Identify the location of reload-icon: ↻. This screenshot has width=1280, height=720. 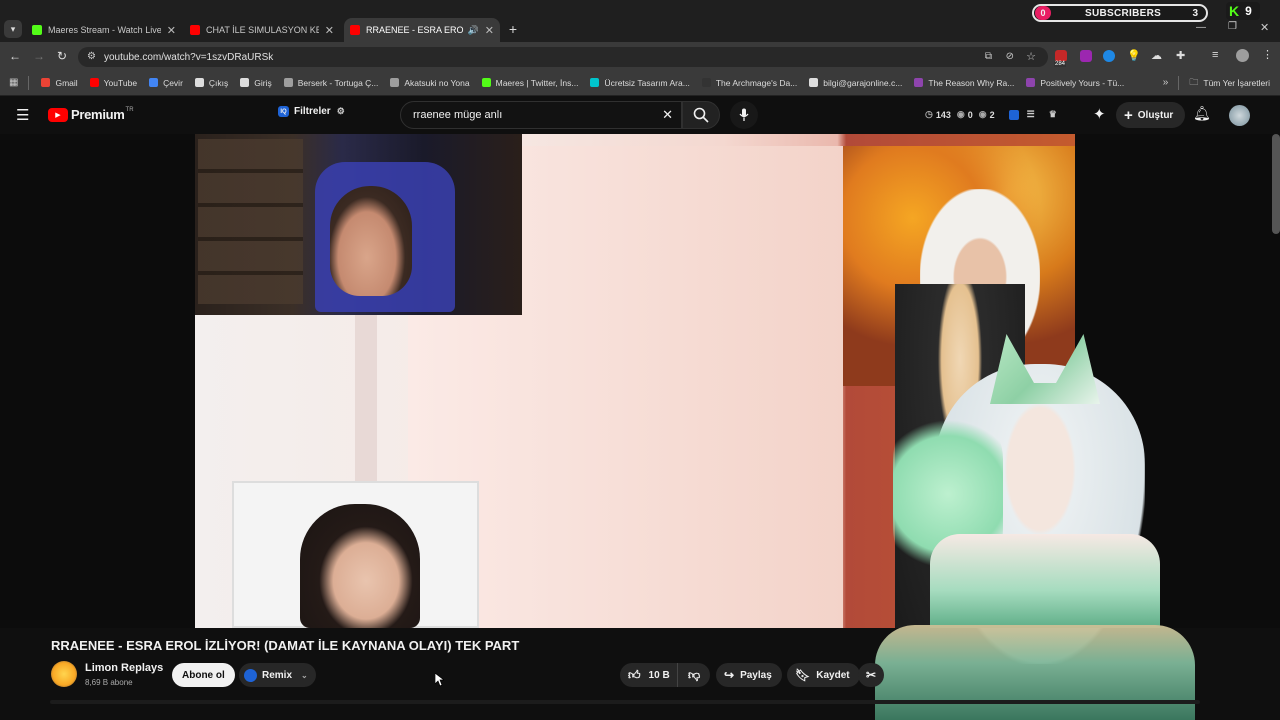
(62, 56).